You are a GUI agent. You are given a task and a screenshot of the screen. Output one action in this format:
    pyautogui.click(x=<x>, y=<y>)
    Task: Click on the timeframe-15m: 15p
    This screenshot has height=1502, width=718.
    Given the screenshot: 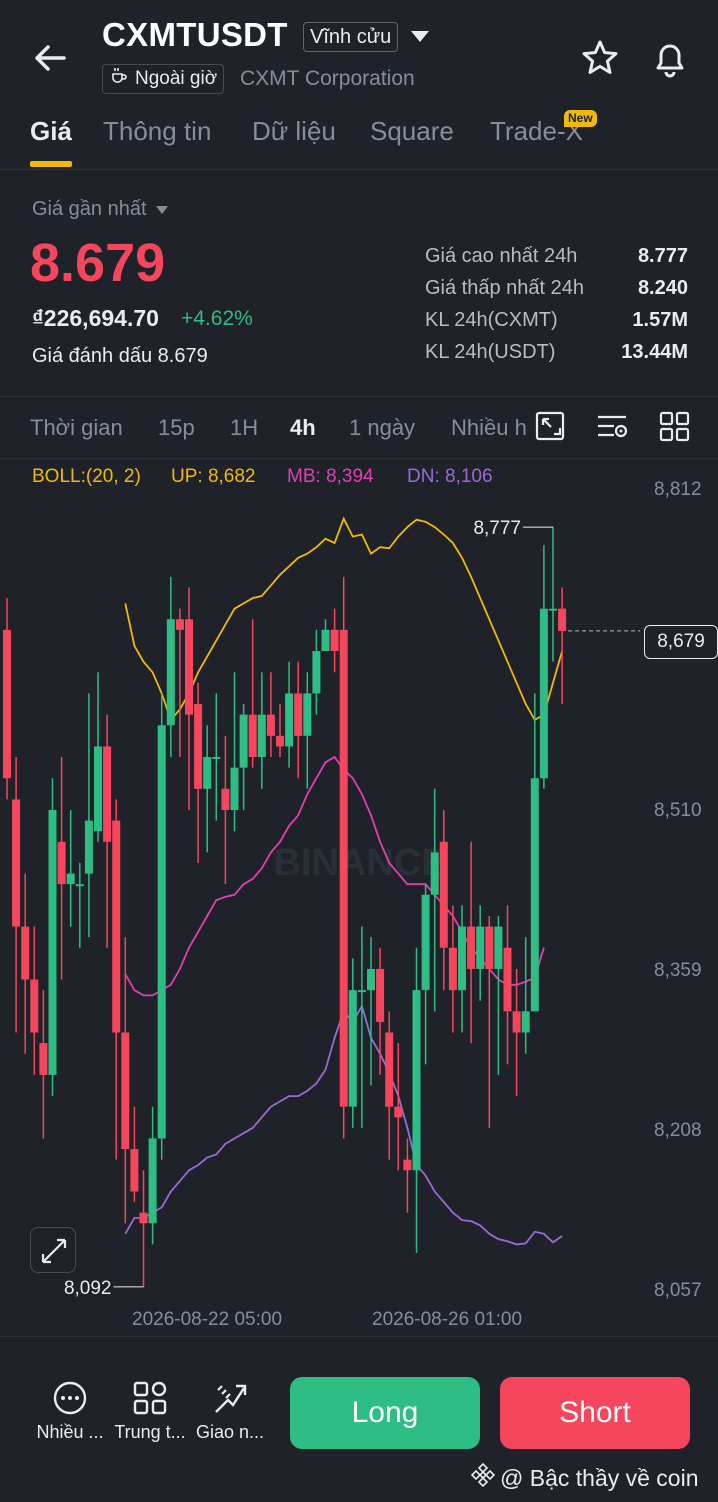 What is the action you would take?
    pyautogui.click(x=176, y=428)
    